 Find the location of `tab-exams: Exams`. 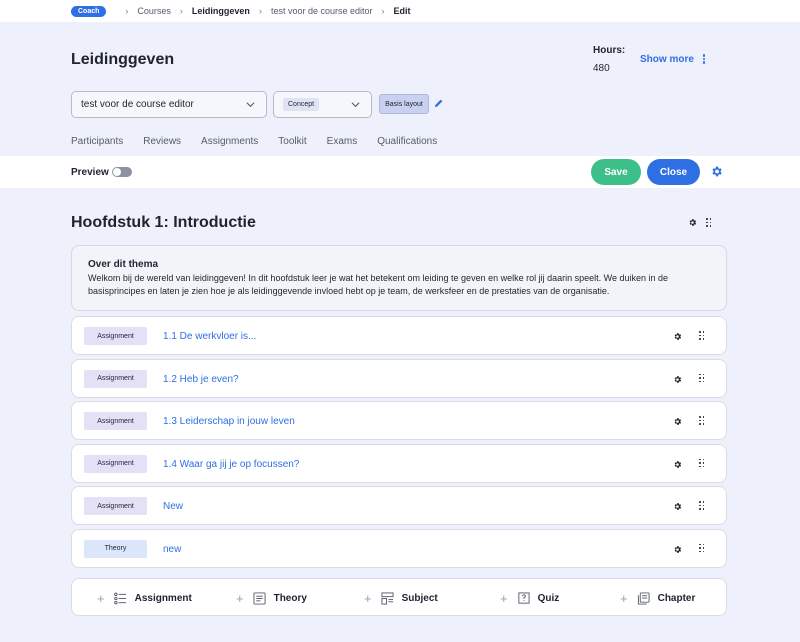

tab-exams: Exams is located at coordinates (342, 141).